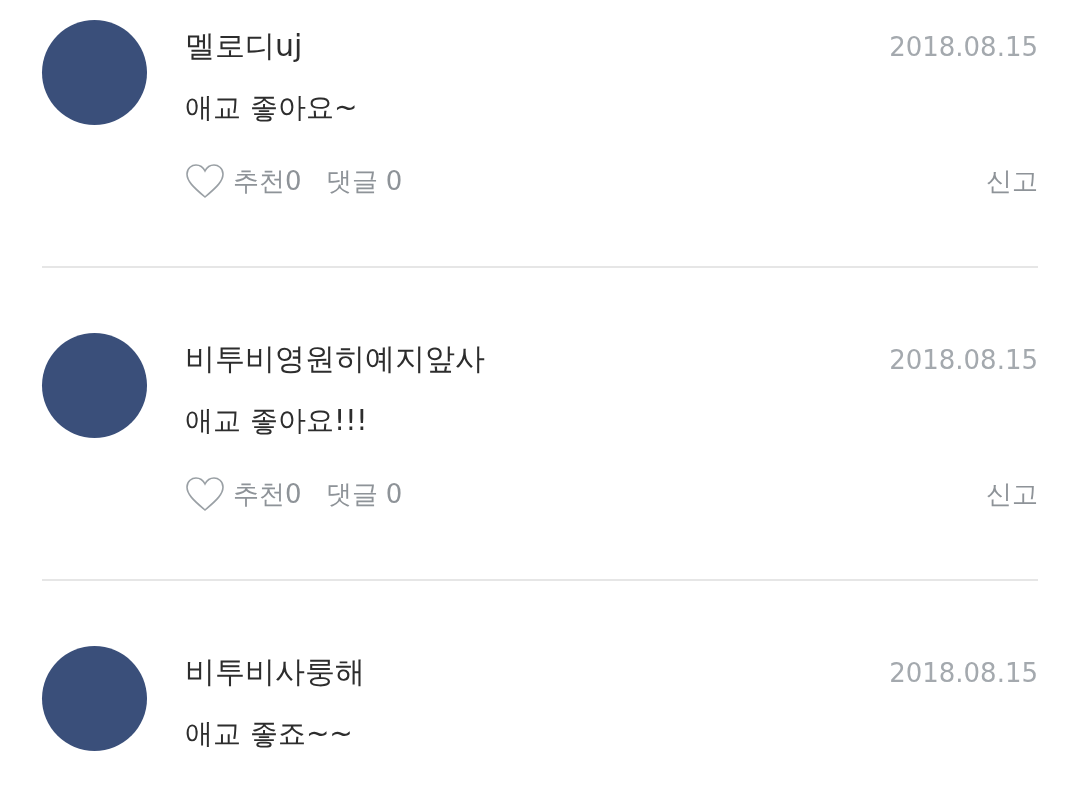 This screenshot has height=810, width=1080. Describe the element at coordinates (272, 108) in the screenshot. I see `comment-text: 애교 좋아요~` at that location.